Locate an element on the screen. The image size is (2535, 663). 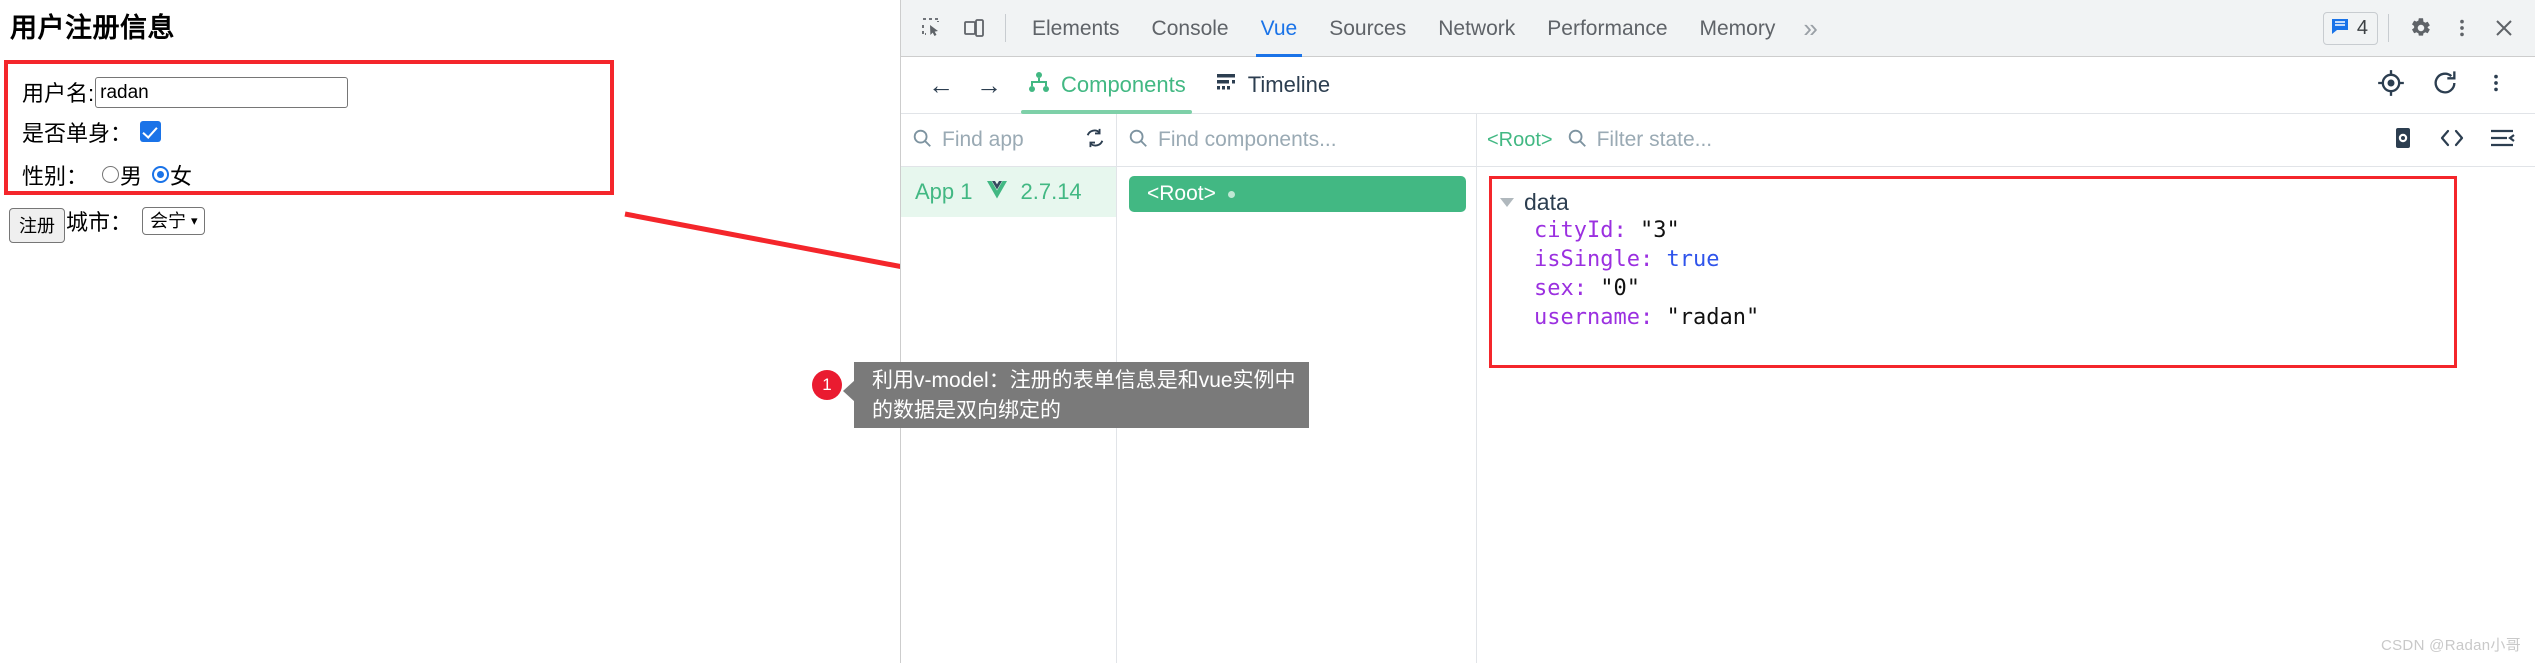
watermark: CSDN @Radan小哥 is located at coordinates (2451, 645).